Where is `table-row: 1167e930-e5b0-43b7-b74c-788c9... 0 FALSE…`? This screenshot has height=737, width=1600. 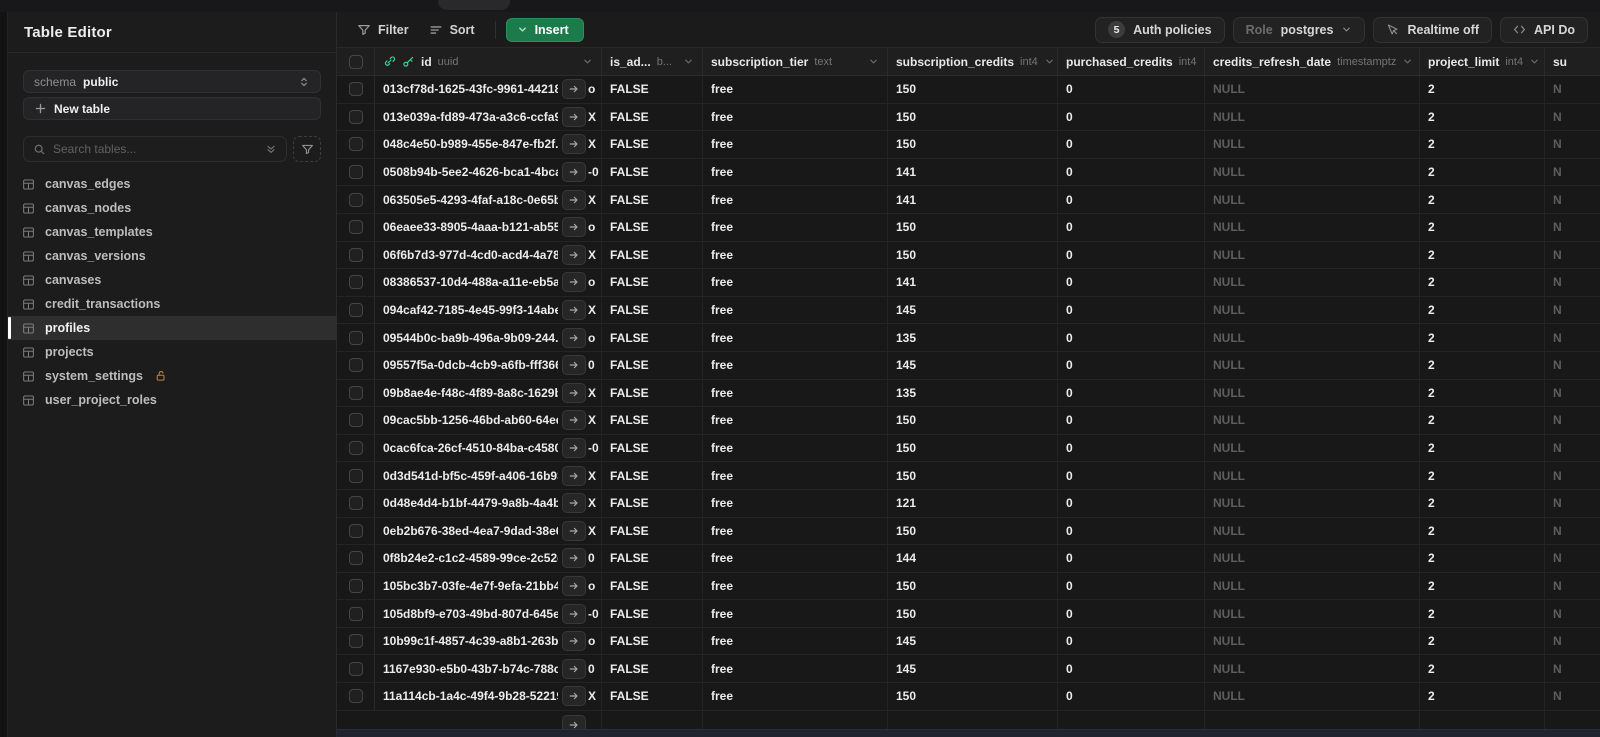
table-row: 1167e930-e5b0-43b7-b74c-788c9... 0 FALSE… is located at coordinates (968, 669).